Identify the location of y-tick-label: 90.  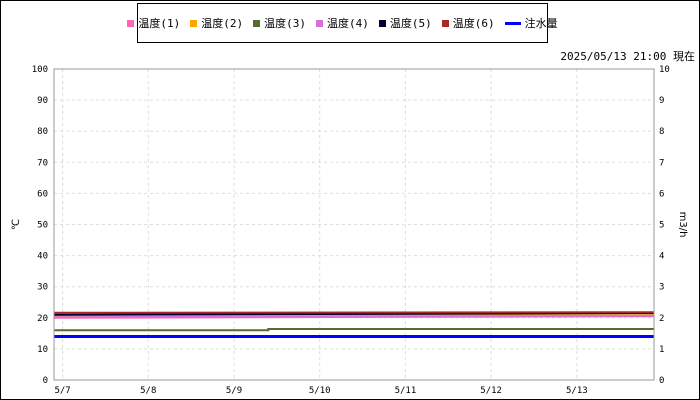
(42, 101).